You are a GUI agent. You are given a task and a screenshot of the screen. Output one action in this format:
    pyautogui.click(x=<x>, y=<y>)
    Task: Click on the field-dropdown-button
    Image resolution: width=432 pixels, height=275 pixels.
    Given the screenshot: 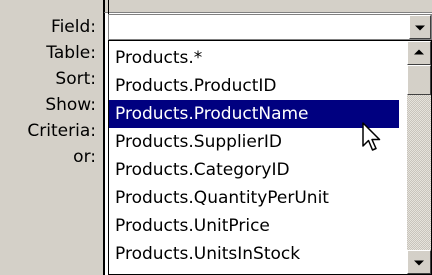 What is the action you would take?
    pyautogui.click(x=420, y=27)
    